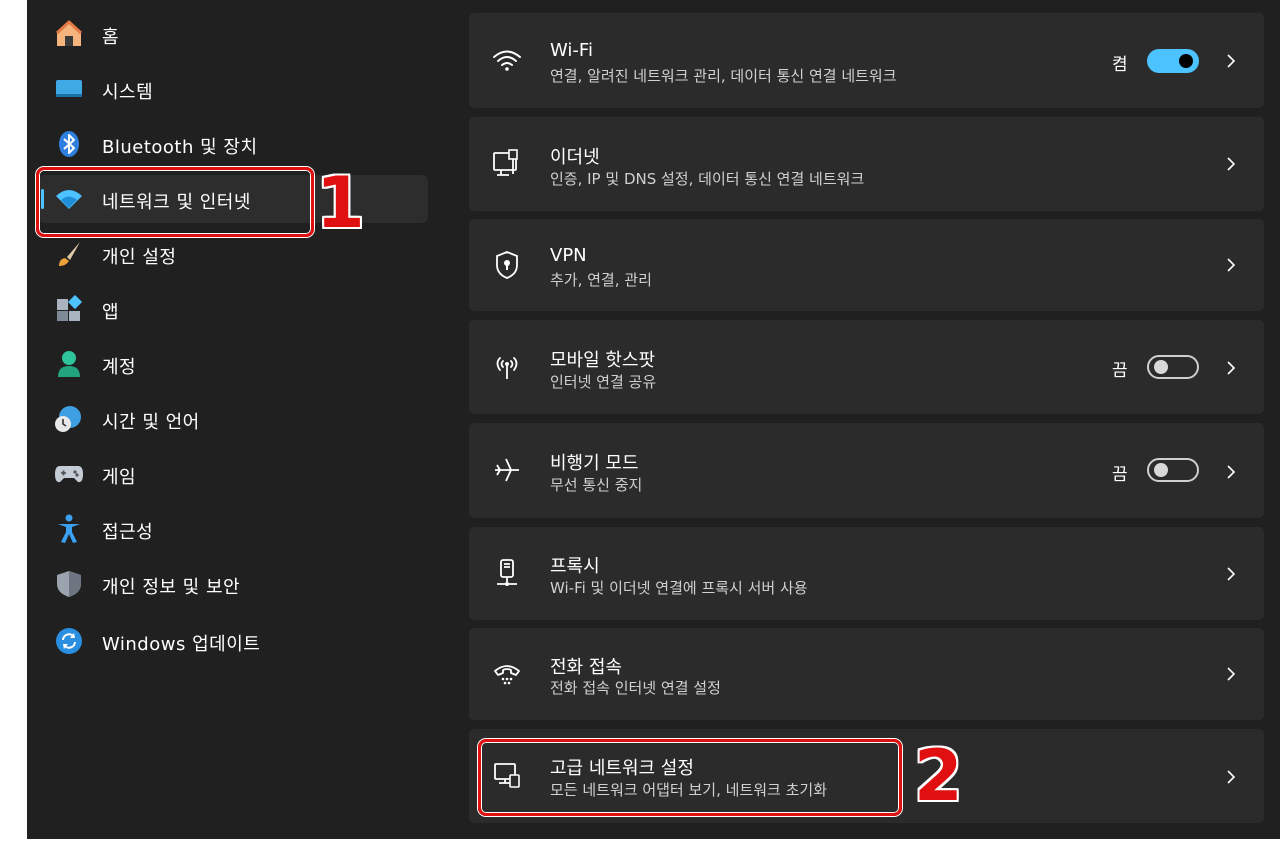  I want to click on annotation-step-number: 2, so click(938, 776).